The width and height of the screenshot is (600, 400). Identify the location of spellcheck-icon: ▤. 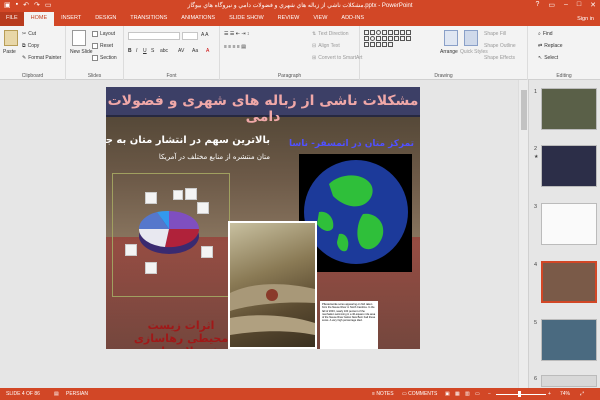
(56, 394).